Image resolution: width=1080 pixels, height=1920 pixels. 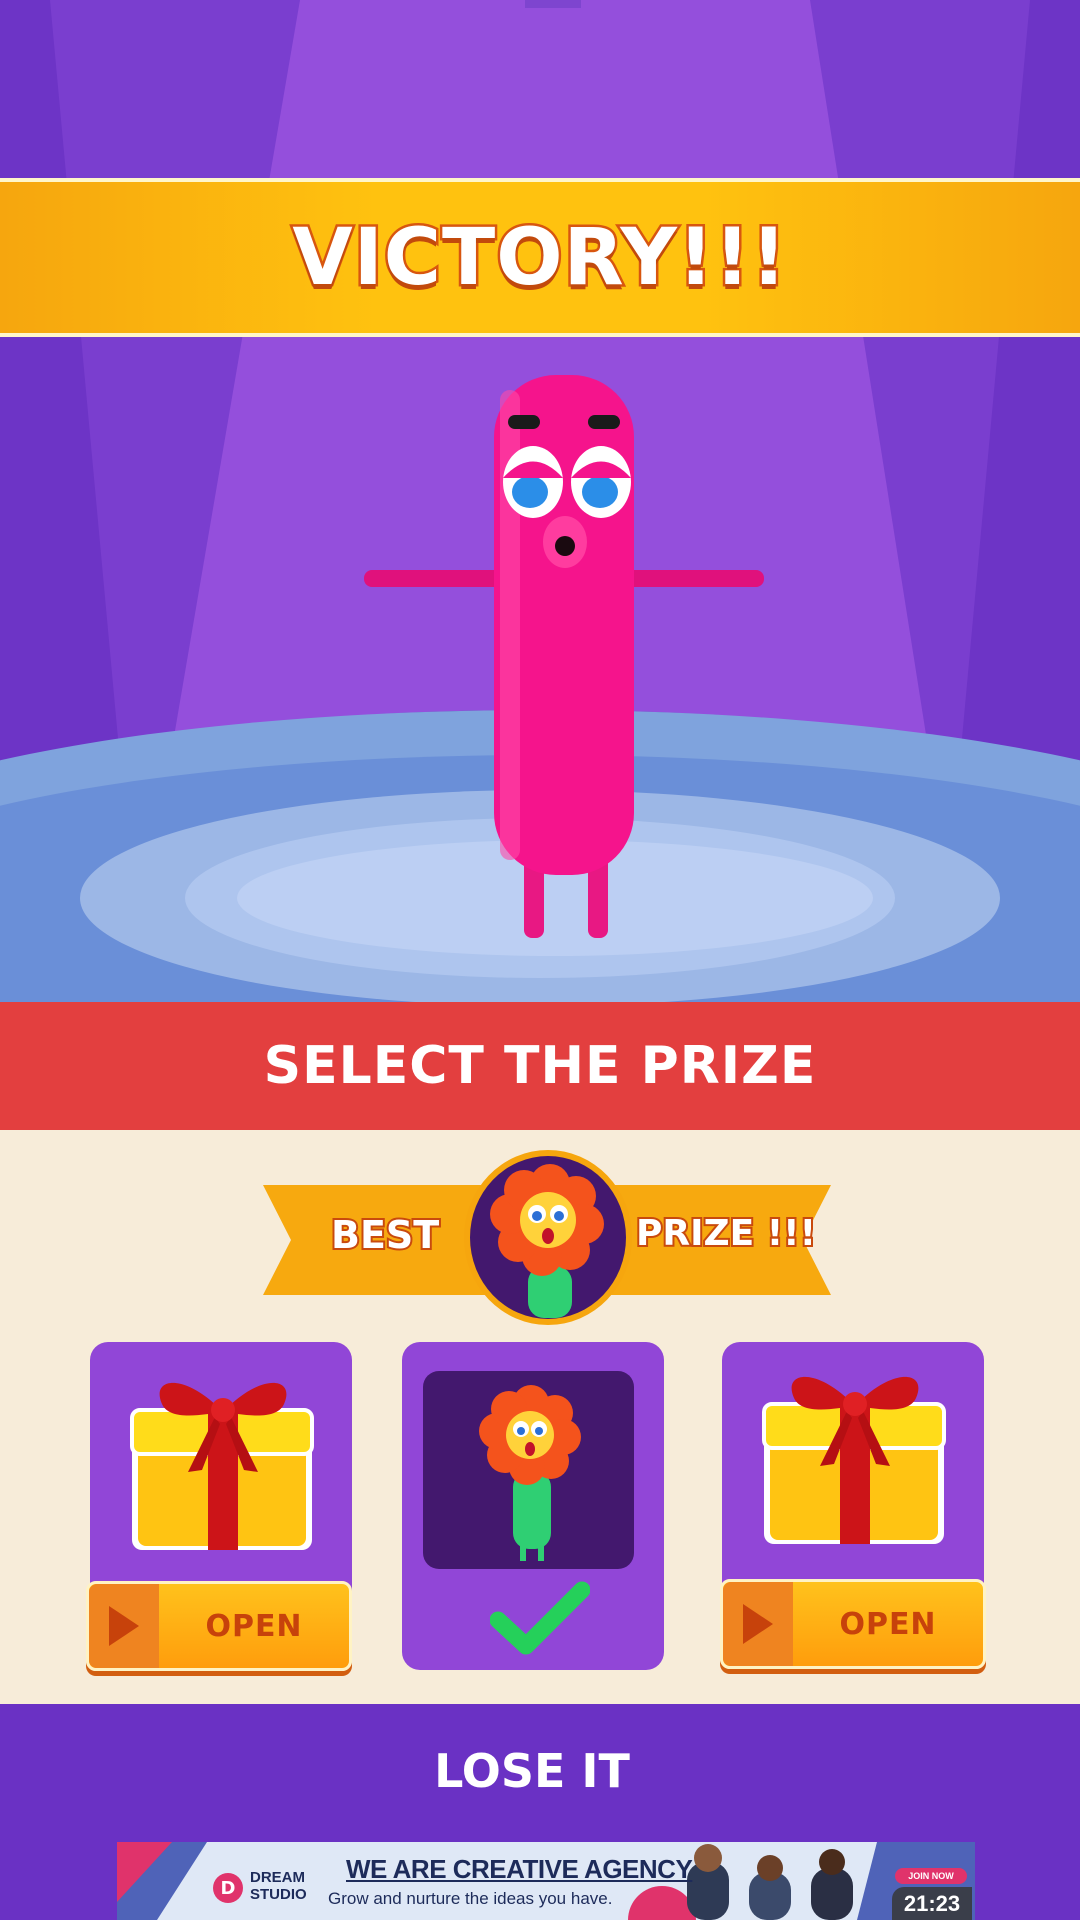 I want to click on select-prize-bar: SELECT THE PRIZE, so click(x=540, y=1066).